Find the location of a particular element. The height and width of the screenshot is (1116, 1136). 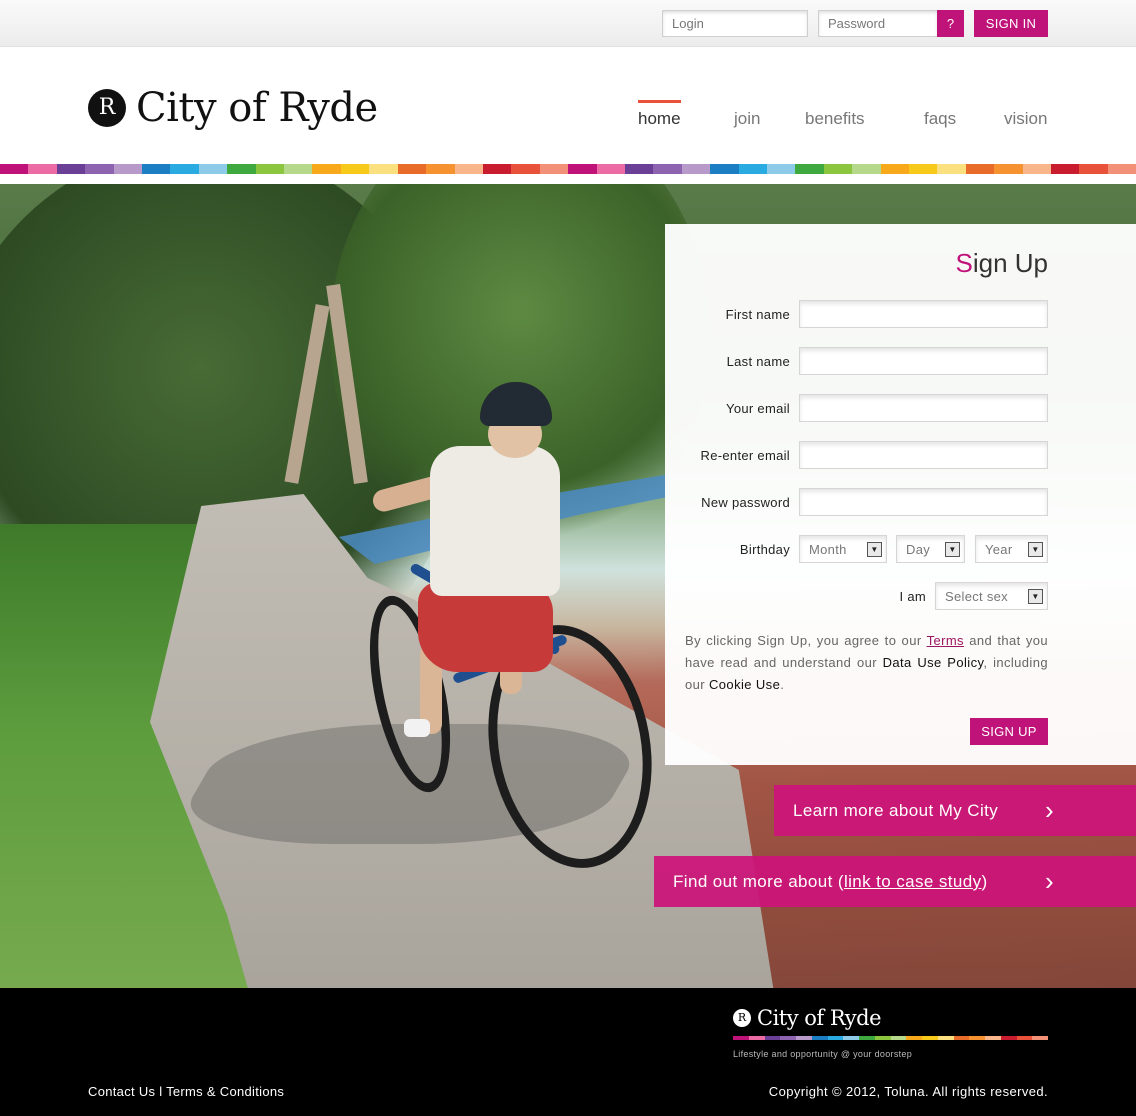

nav-benefits: benefits is located at coordinates (835, 119).